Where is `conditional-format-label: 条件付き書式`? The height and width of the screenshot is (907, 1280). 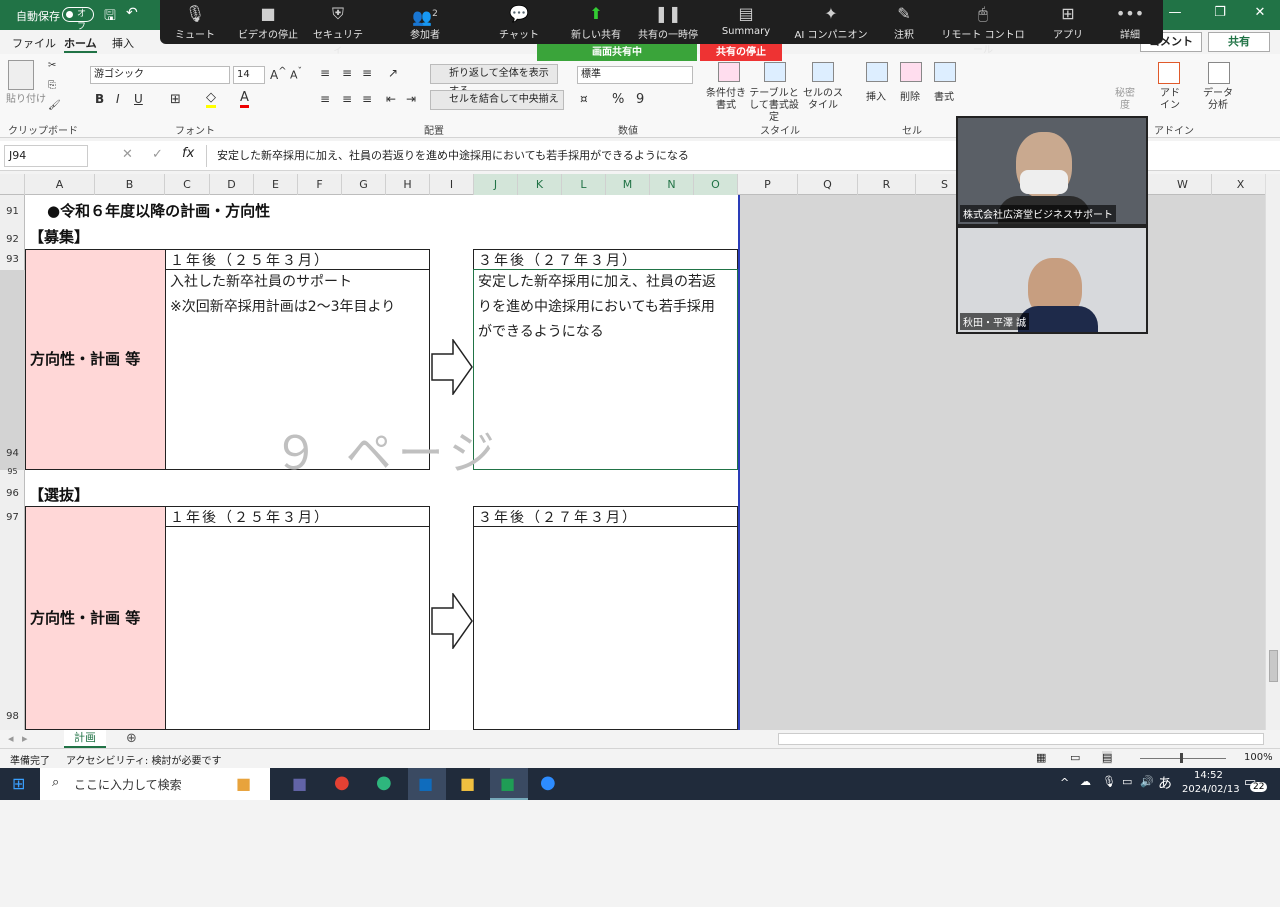
conditional-format-label: 条件付き書式 is located at coordinates (726, 100).